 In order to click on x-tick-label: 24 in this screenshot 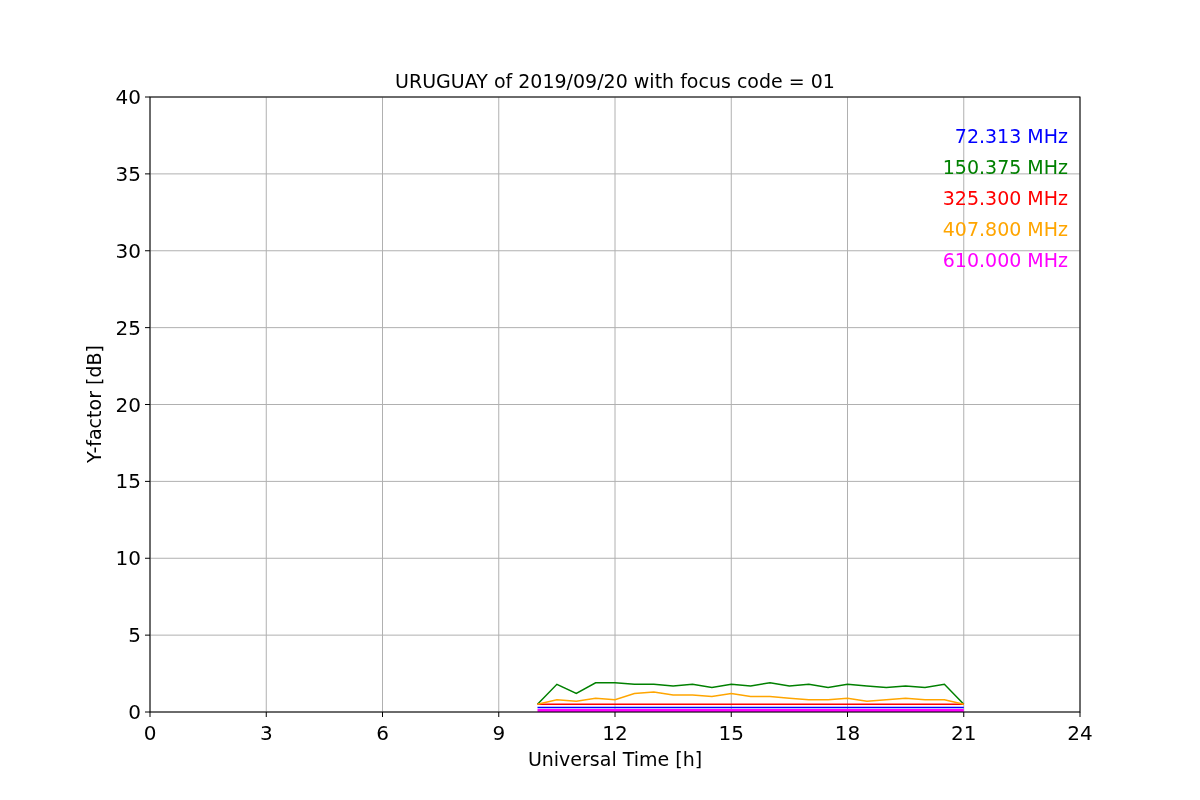, I will do `click(1080, 733)`.